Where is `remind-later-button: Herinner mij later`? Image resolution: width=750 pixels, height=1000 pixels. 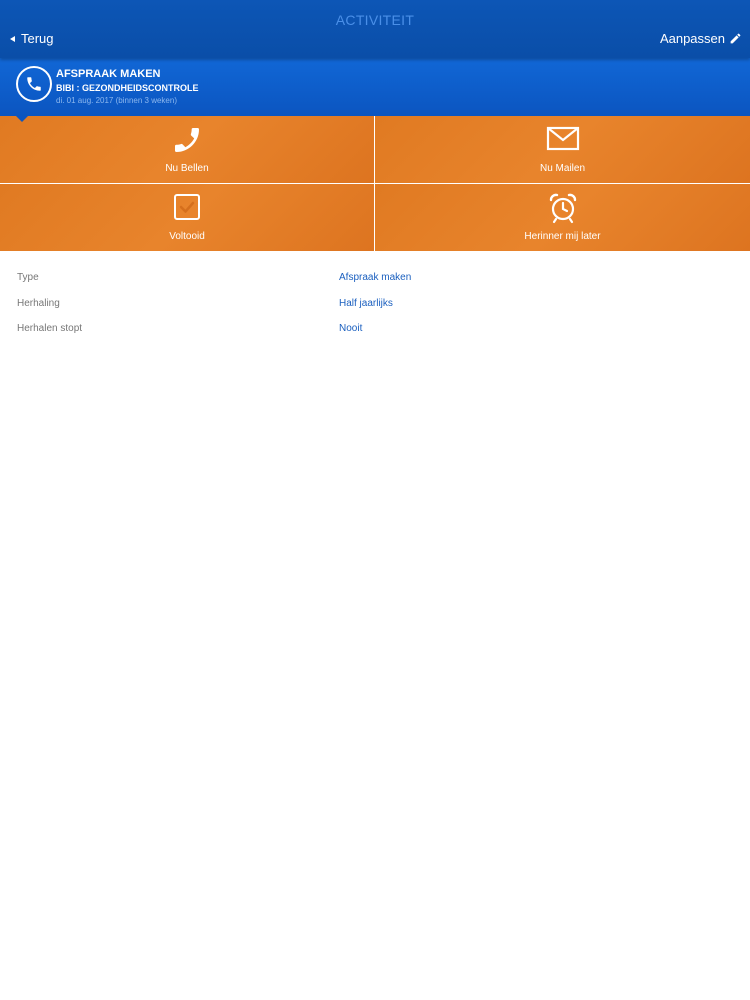
remind-later-button: Herinner mij later is located at coordinates (562, 217).